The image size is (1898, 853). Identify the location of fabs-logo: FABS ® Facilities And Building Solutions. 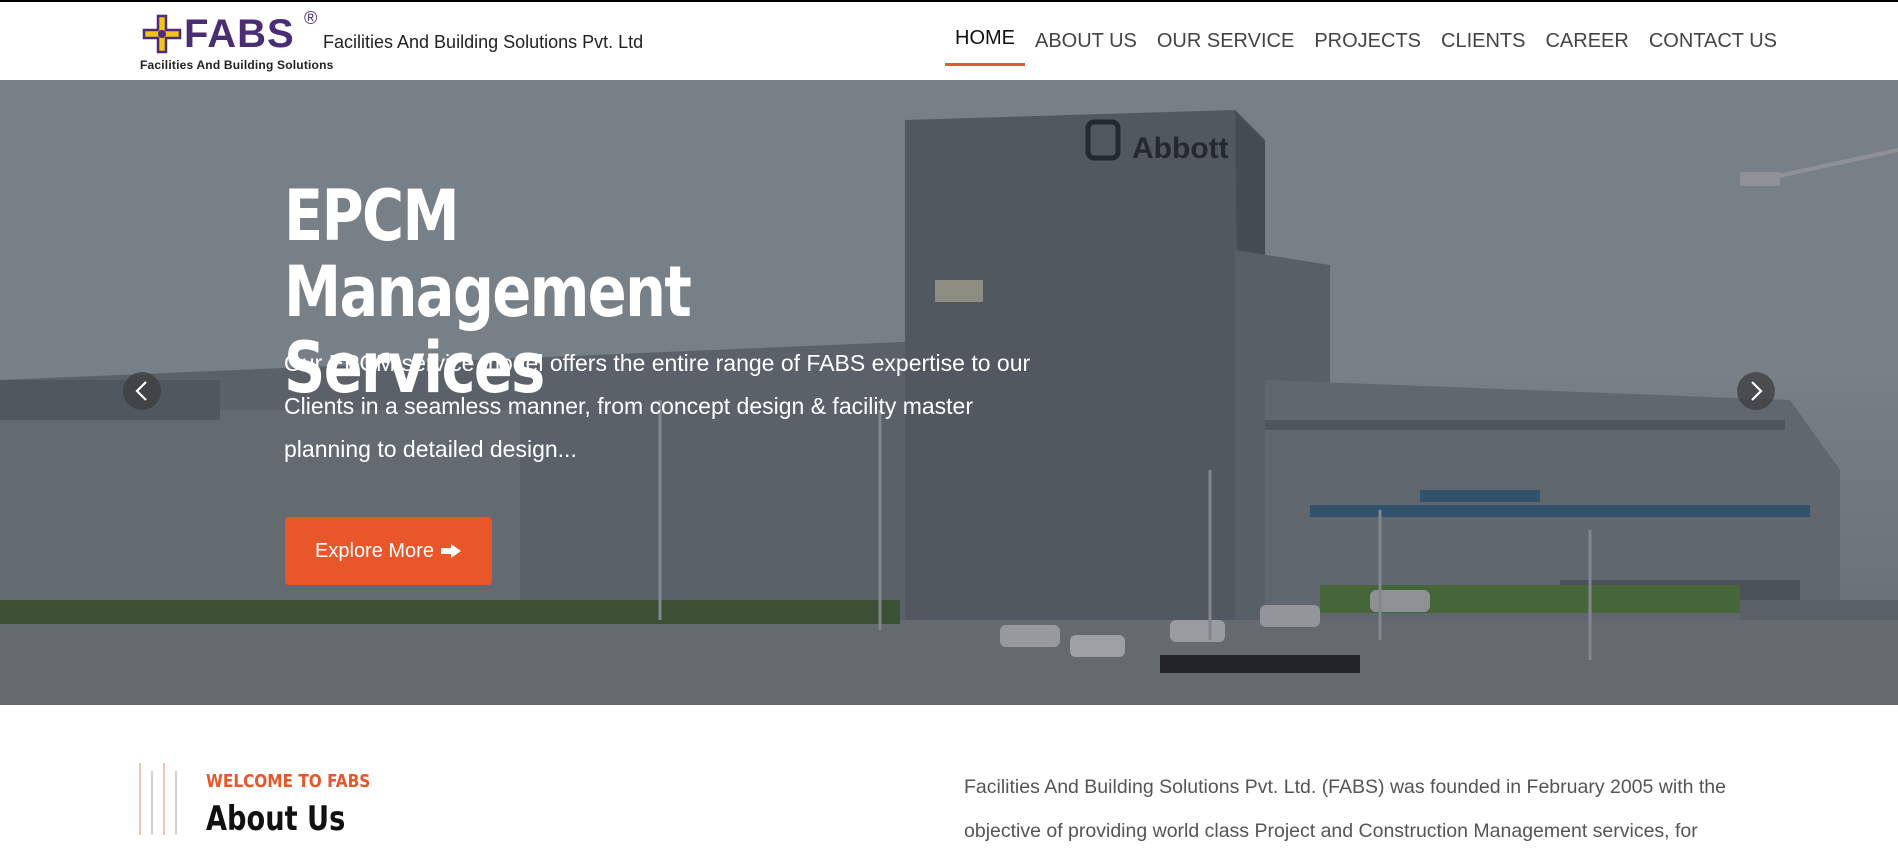
(236, 41).